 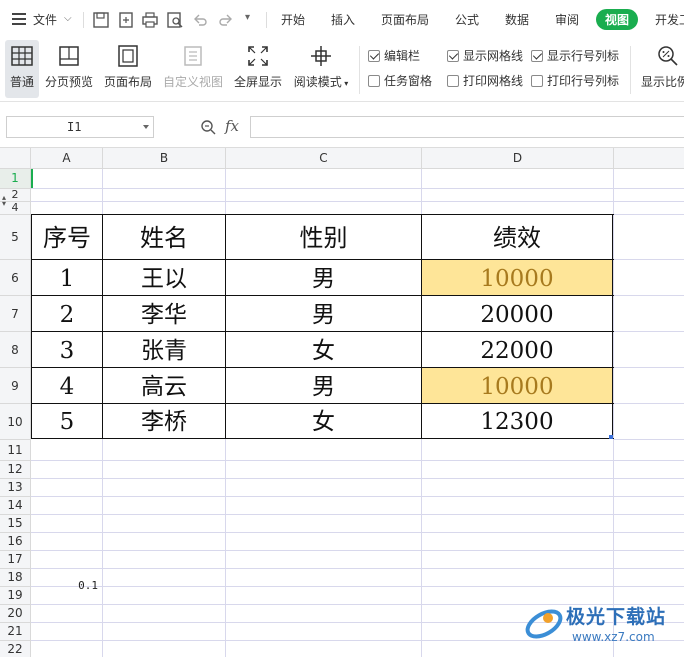 What do you see at coordinates (67, 350) in the screenshot?
I see `cell-a8: 3` at bounding box center [67, 350].